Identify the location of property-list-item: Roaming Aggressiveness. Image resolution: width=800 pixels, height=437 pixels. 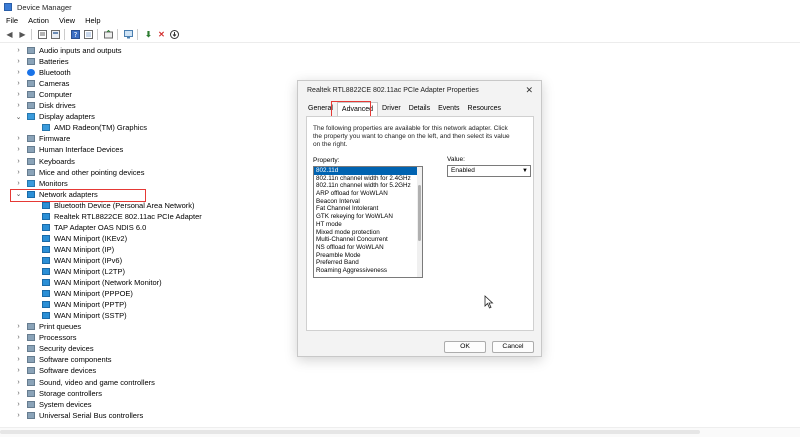
(368, 271).